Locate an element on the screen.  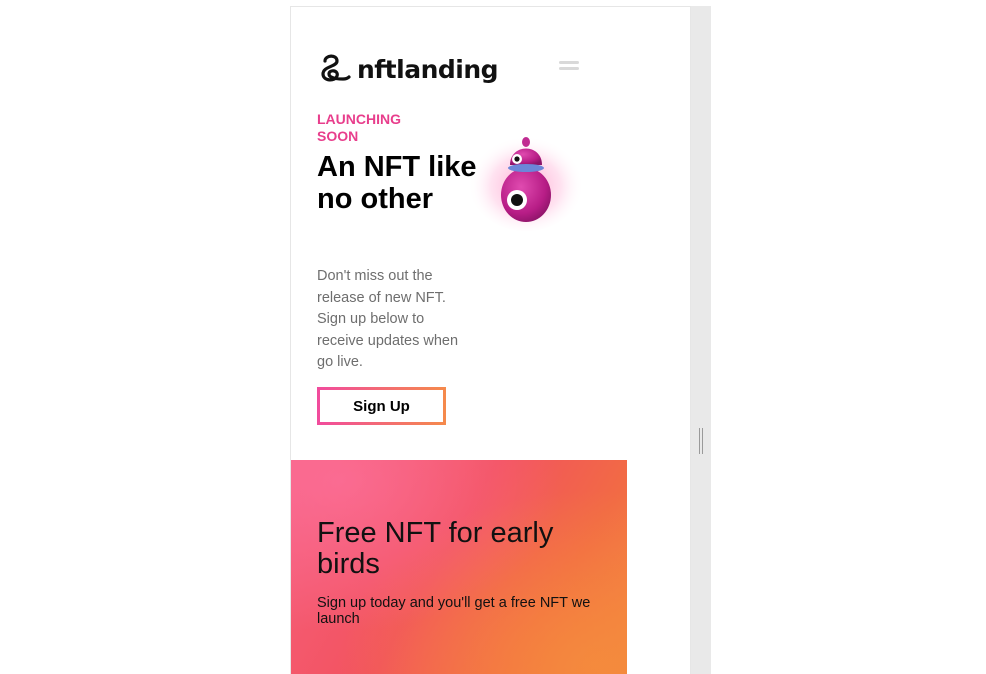
hero-title: An NFT like no other is located at coordinates (397, 183).